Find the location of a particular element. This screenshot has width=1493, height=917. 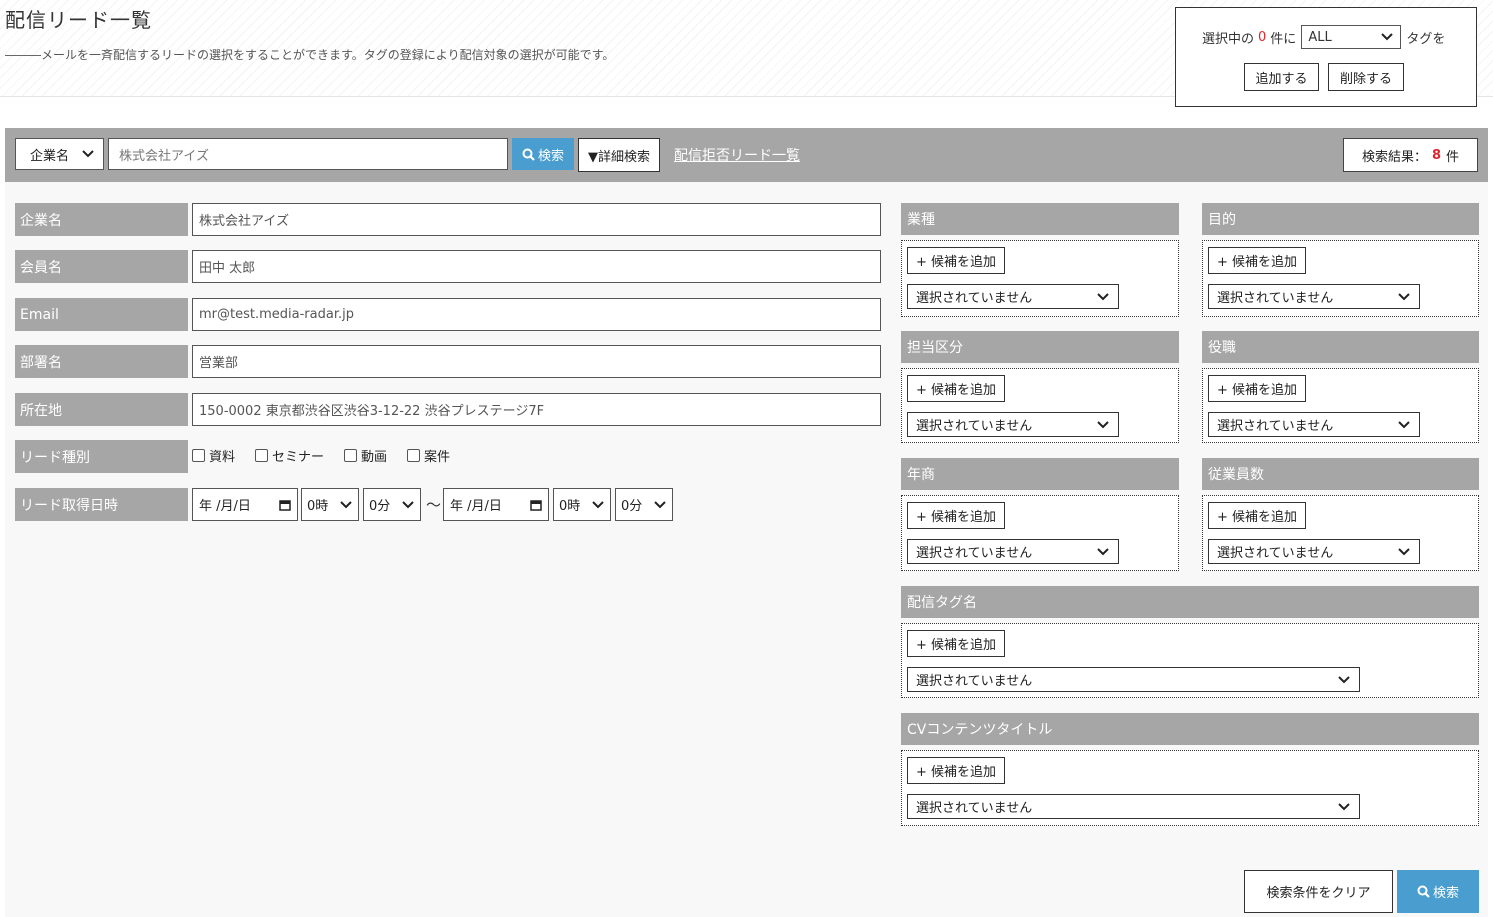

lead-type-option-label: 資料 is located at coordinates (222, 457).